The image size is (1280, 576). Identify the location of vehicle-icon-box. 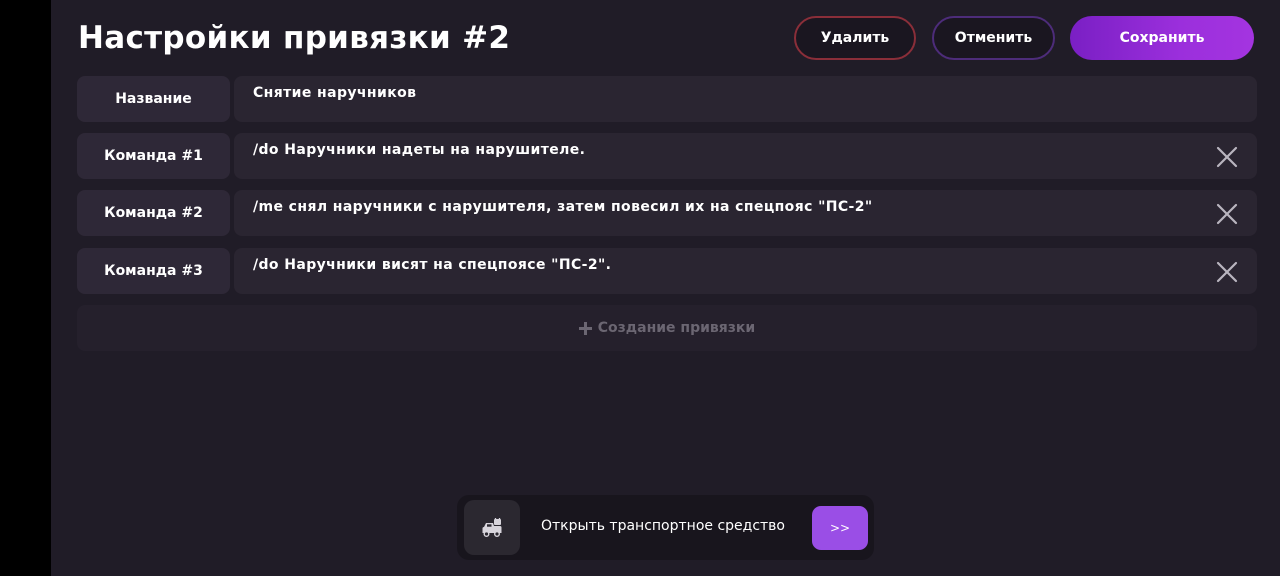
(492, 527).